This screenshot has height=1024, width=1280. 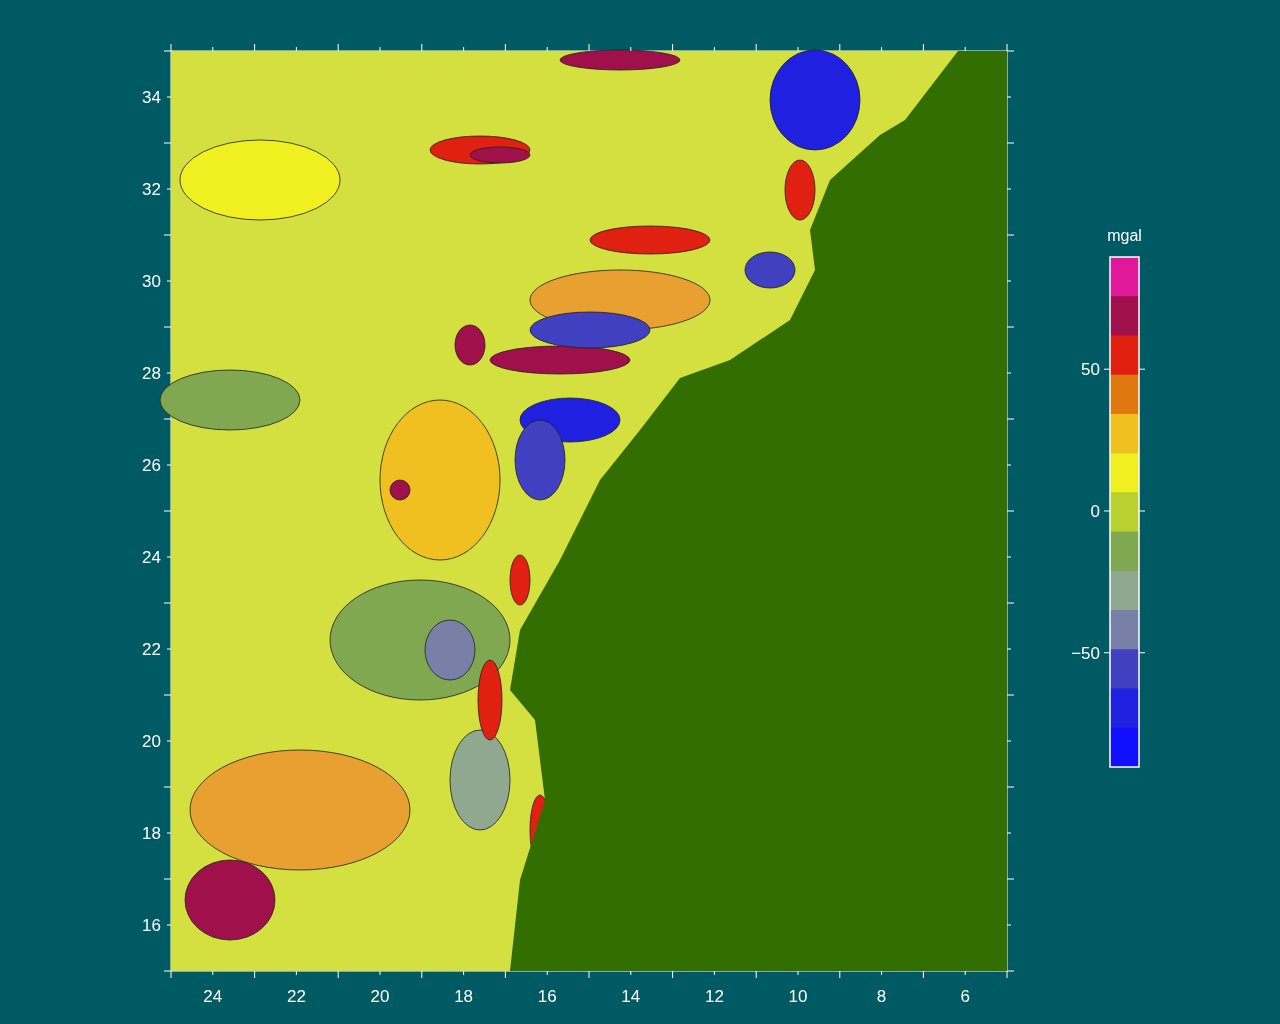 What do you see at coordinates (881, 996) in the screenshot?
I see `x-tick-label: 8` at bounding box center [881, 996].